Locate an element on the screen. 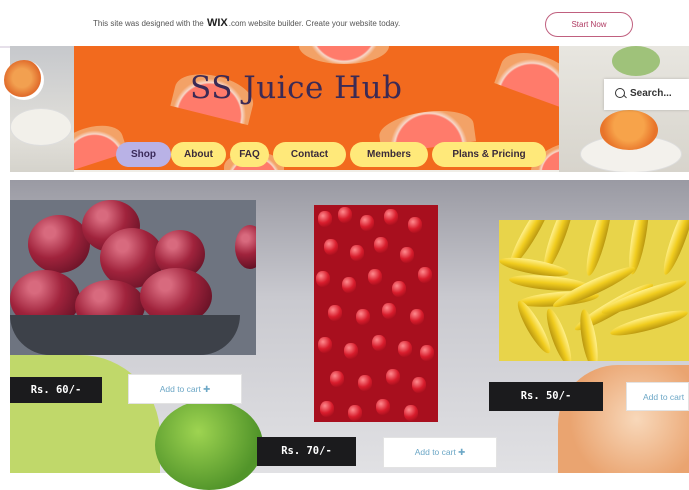 This screenshot has width=689, height=490. site-title: SS Juice Hub is located at coordinates (296, 88).